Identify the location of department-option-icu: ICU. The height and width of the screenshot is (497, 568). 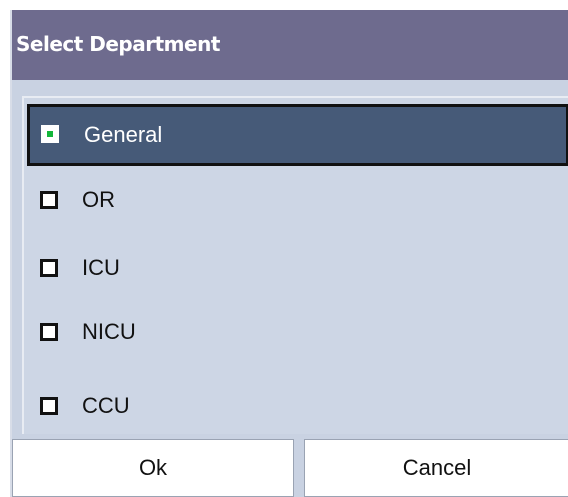
(295, 268).